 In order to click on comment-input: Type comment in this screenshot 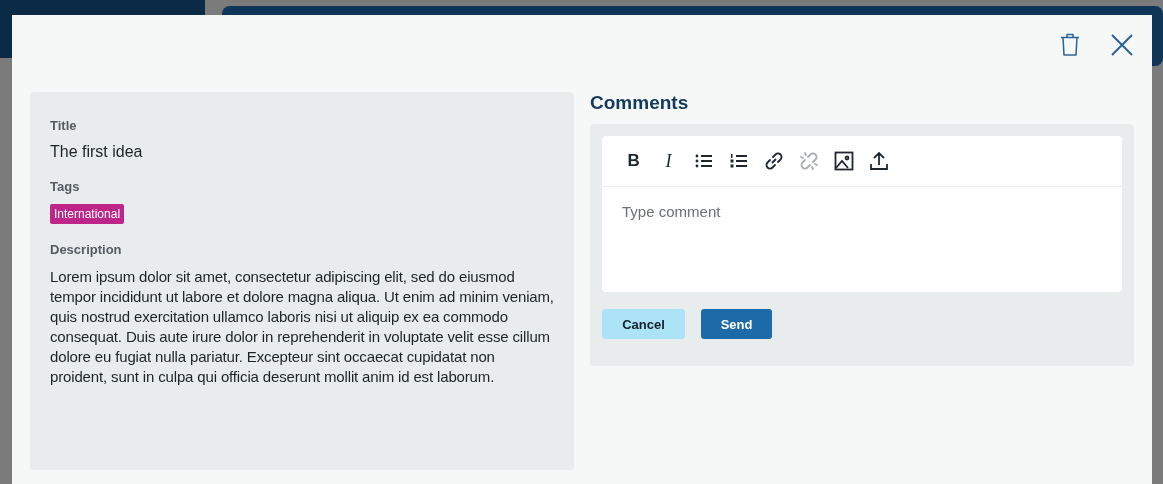, I will do `click(862, 239)`.